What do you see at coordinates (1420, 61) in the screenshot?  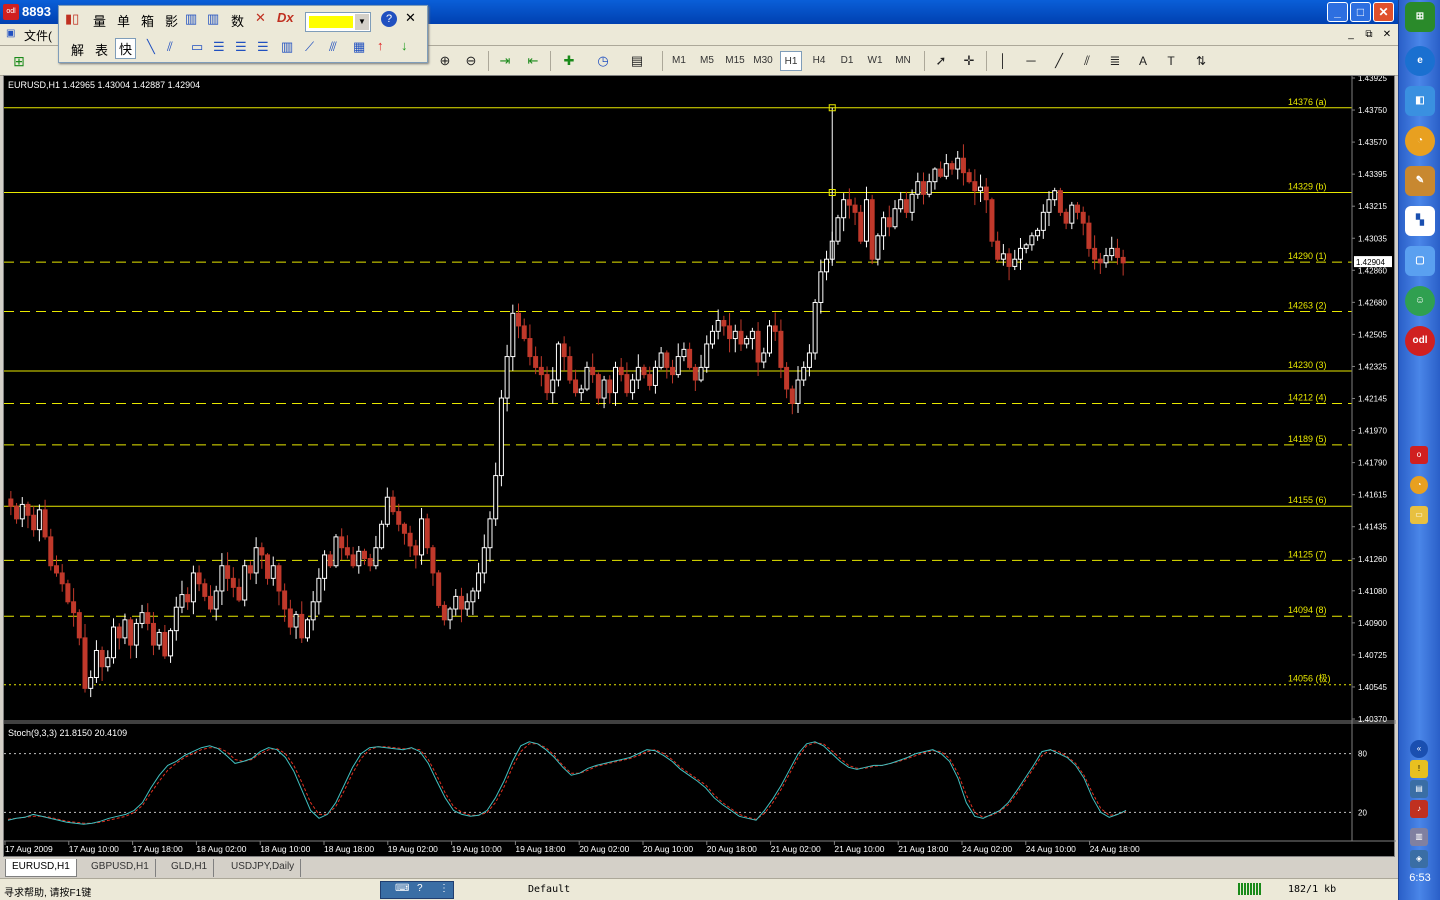 I see `ie-browser-icon: e` at bounding box center [1420, 61].